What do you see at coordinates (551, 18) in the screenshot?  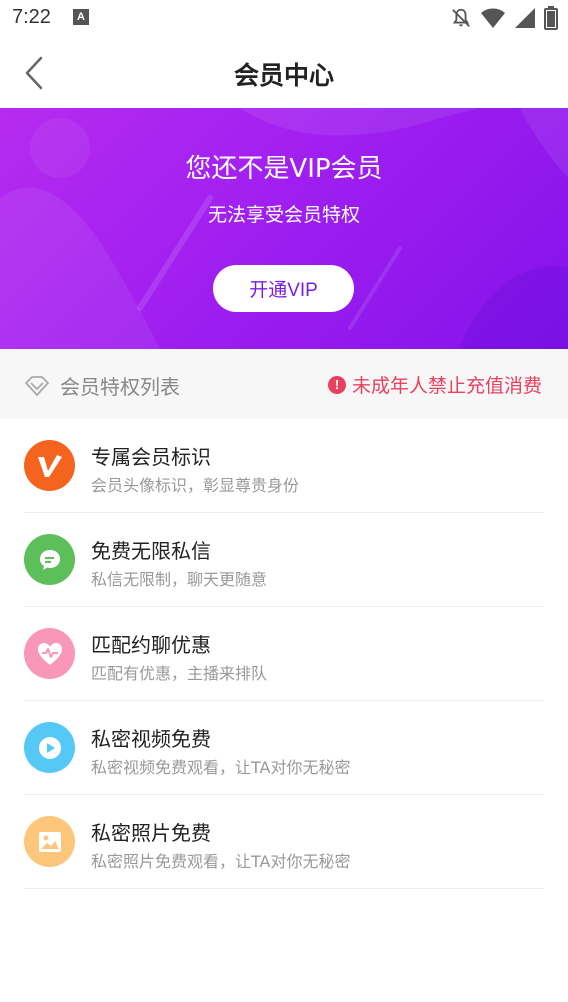 I see `battery-icon` at bounding box center [551, 18].